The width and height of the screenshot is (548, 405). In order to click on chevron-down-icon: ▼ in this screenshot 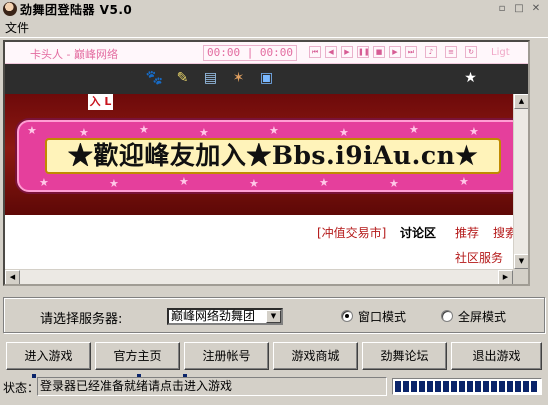, I will do `click(273, 316)`.